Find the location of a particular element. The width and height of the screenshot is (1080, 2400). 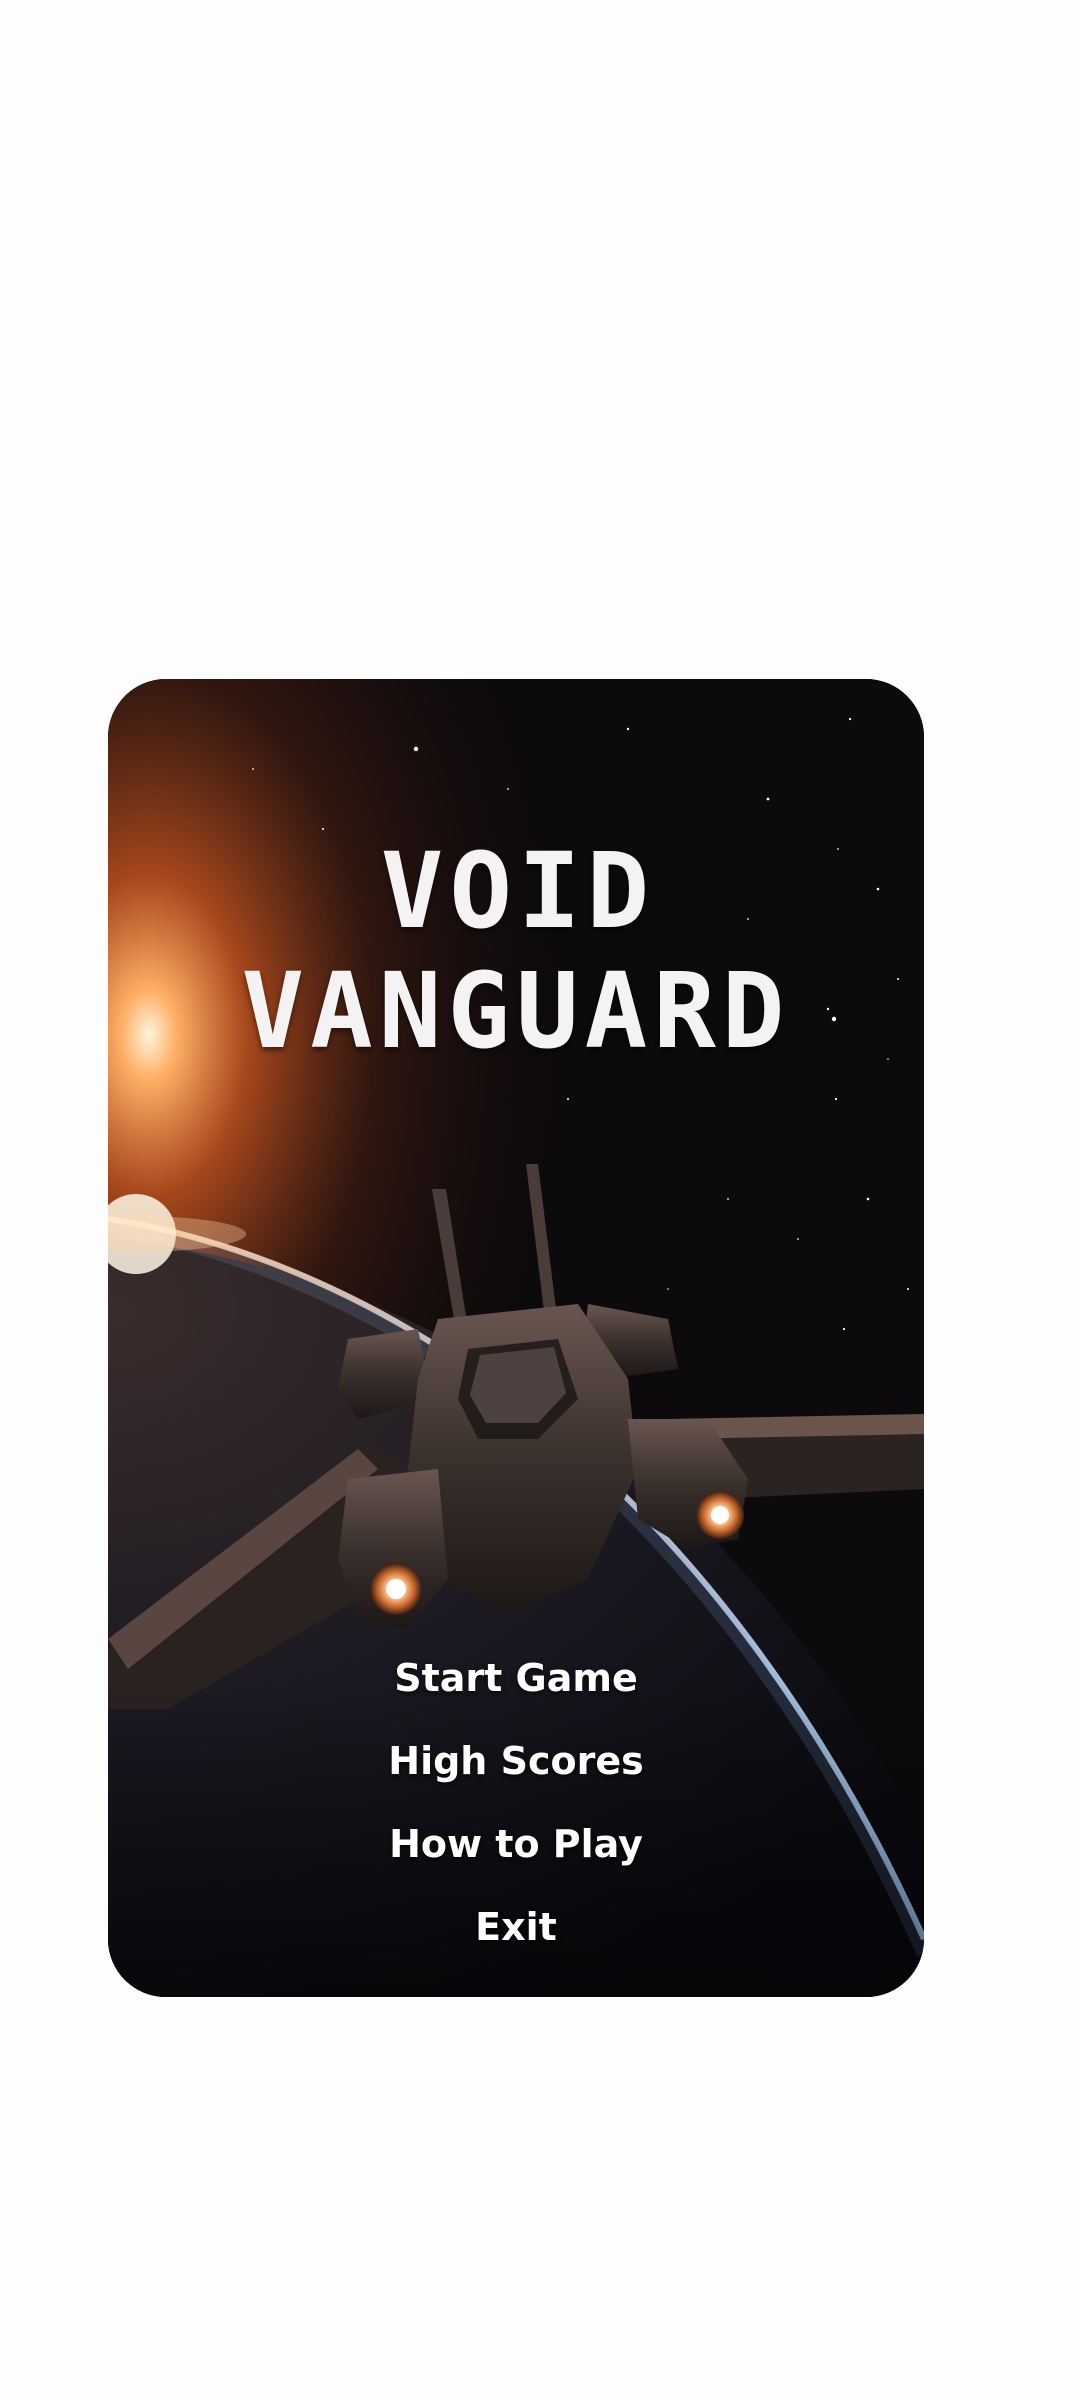

high-scores-button: High Scores is located at coordinates (516, 1761).